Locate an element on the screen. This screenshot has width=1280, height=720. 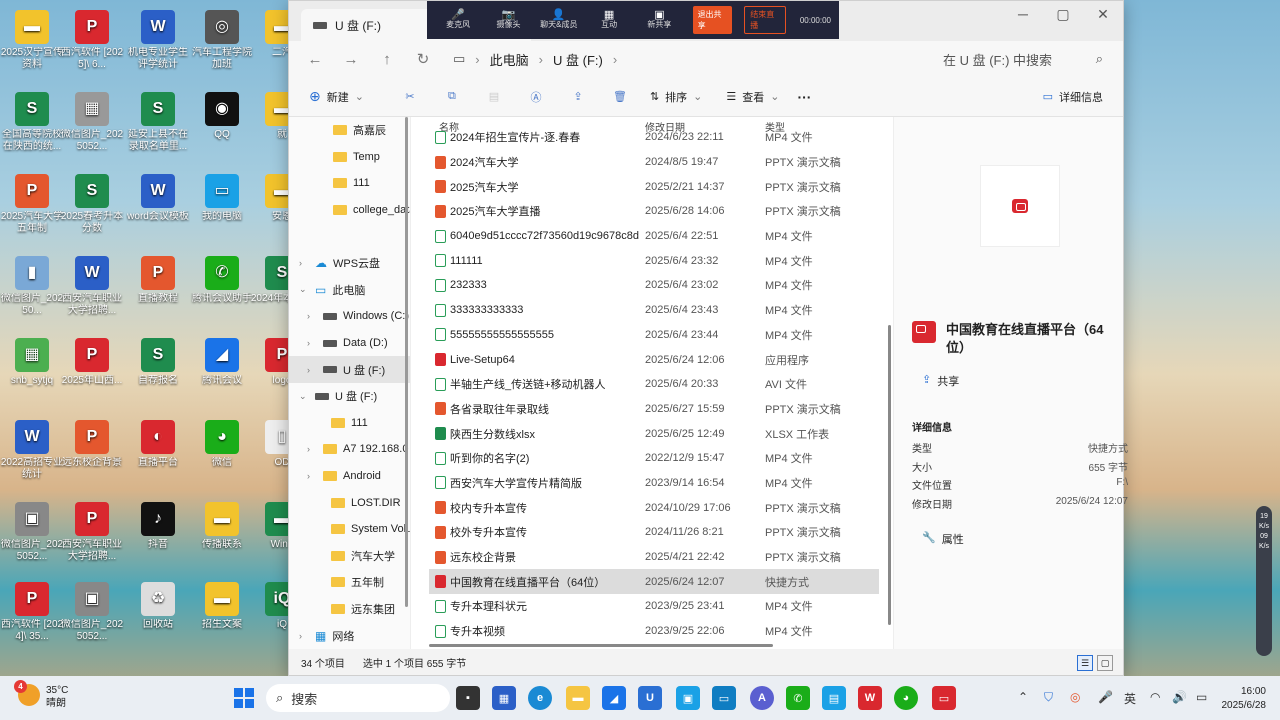
desktop-icon: Wword会议模板 is located at coordinates (158, 209).